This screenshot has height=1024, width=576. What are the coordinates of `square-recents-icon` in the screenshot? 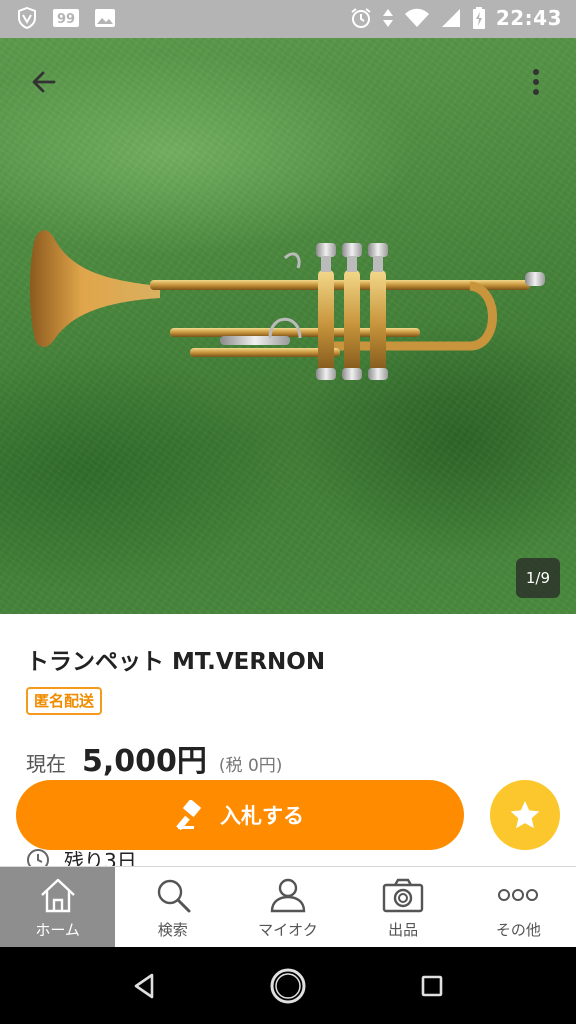 It's located at (432, 986).